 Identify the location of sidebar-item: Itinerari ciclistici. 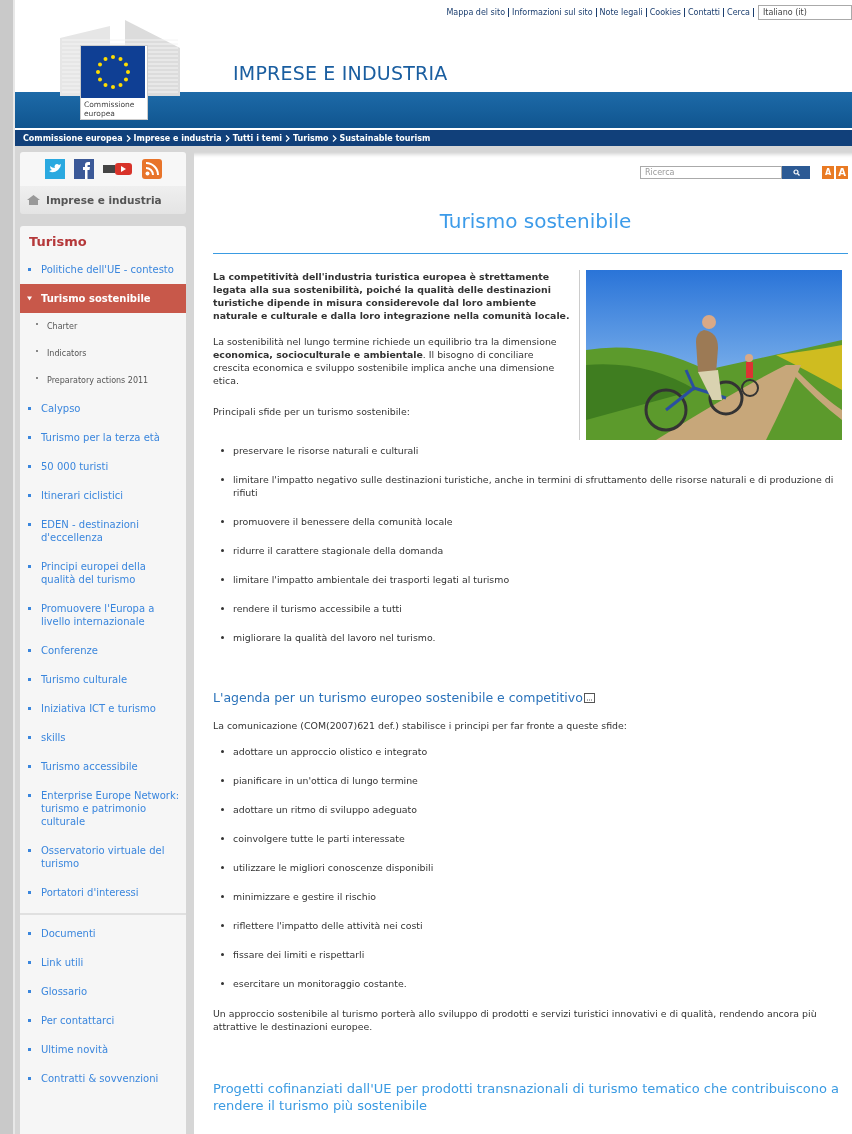
(103, 495).